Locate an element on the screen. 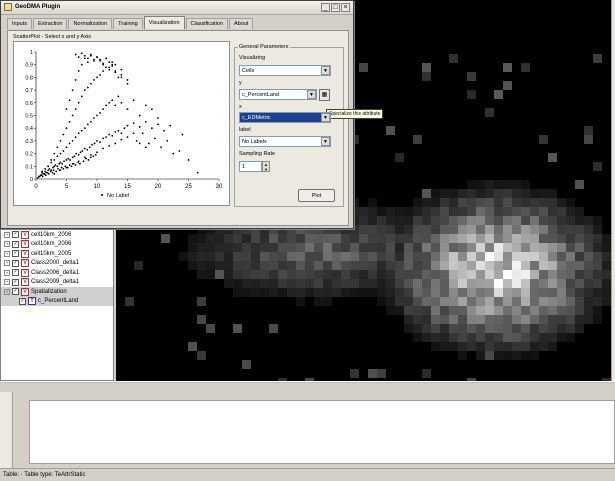  tab-training: Training is located at coordinates (128, 23).